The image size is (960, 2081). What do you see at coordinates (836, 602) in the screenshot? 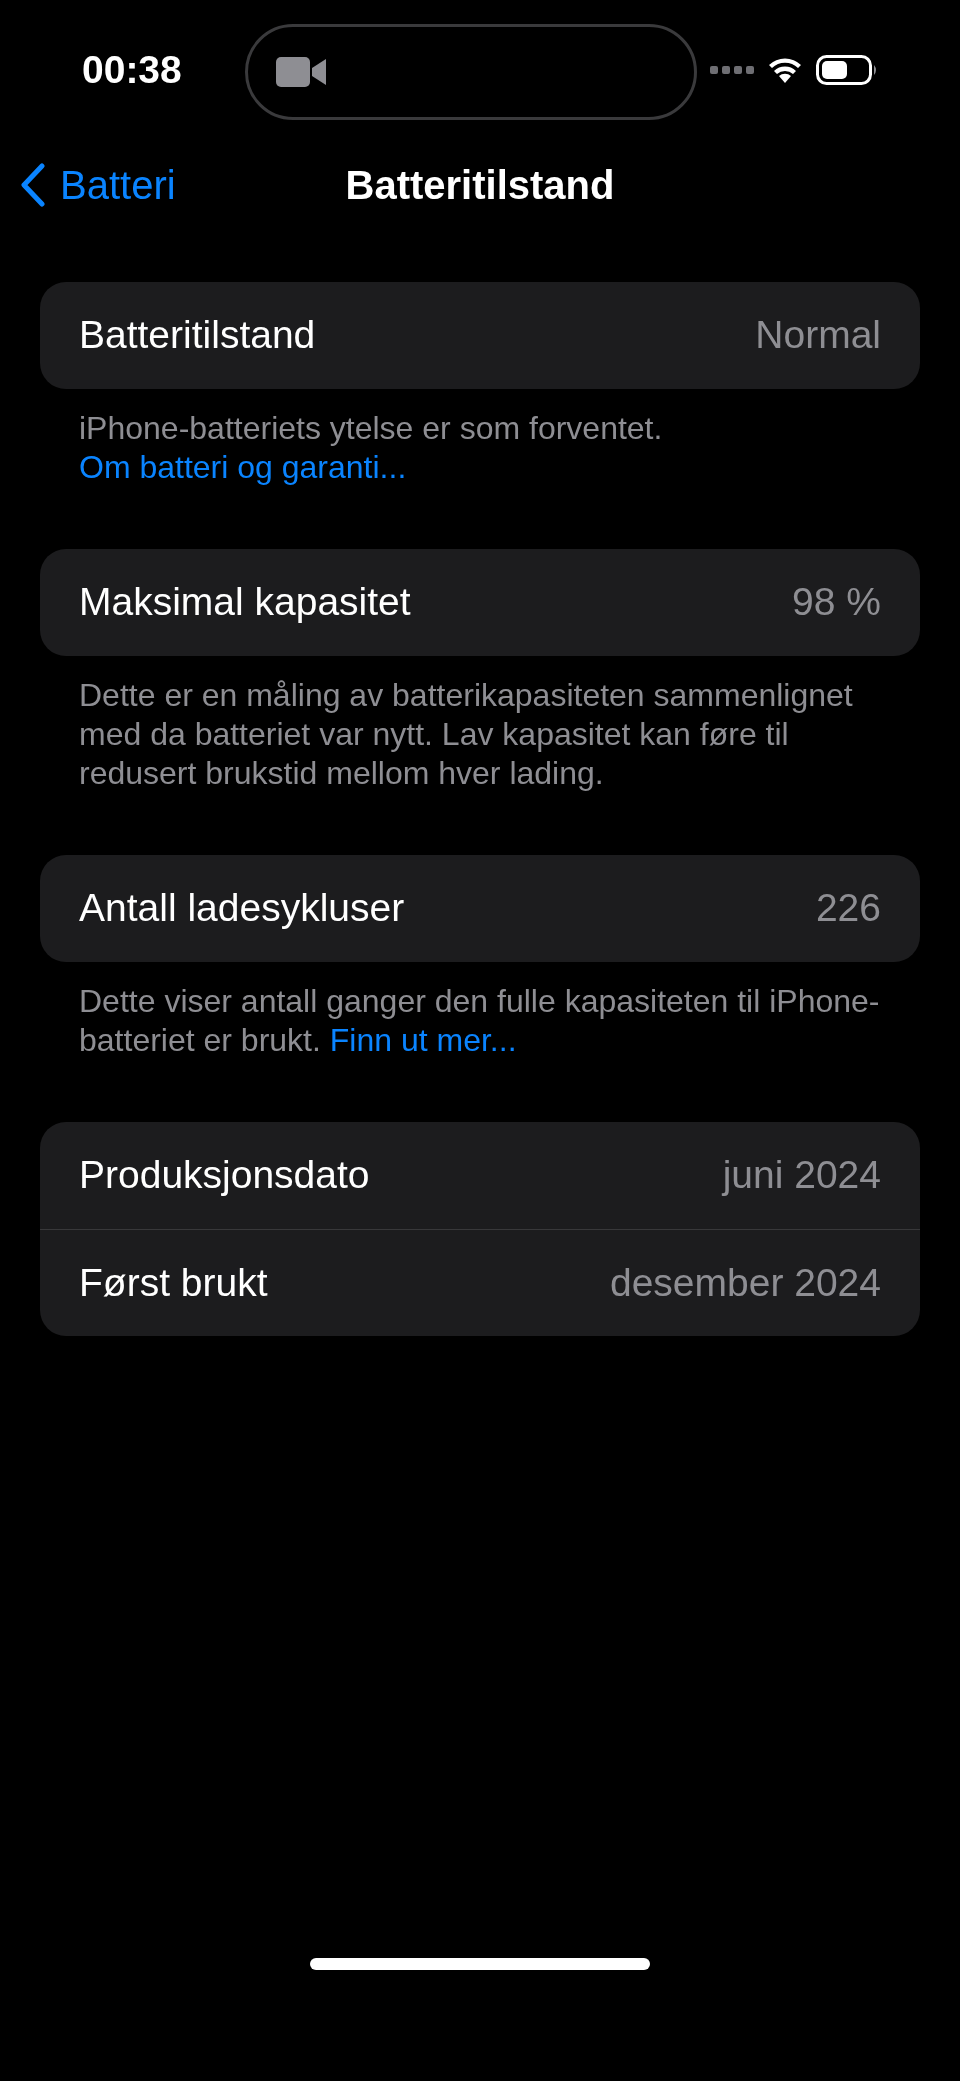
I see `row-value: 98 %` at bounding box center [836, 602].